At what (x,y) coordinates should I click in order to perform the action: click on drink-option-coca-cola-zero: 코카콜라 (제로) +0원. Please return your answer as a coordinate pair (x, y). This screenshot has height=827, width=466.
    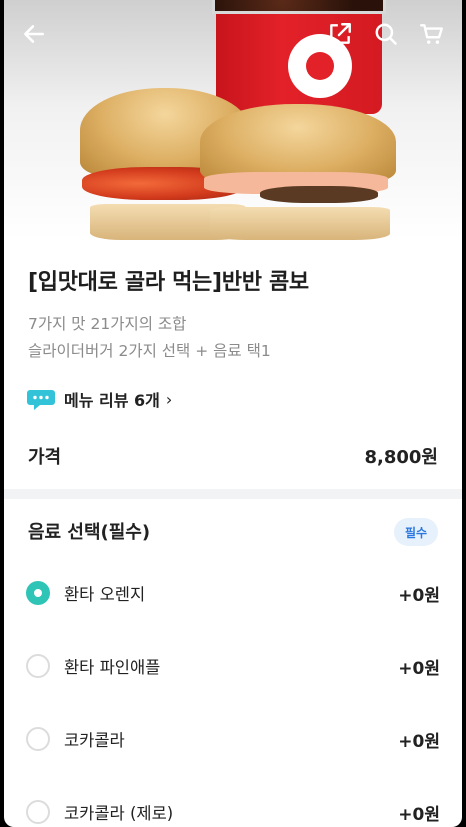
    Looking at the image, I should click on (233, 811).